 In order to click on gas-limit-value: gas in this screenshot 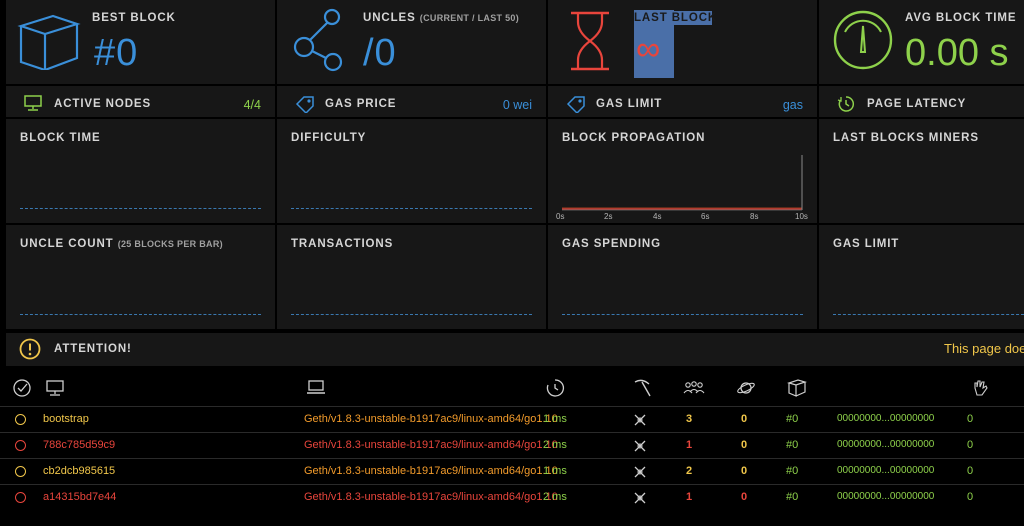, I will do `click(792, 105)`.